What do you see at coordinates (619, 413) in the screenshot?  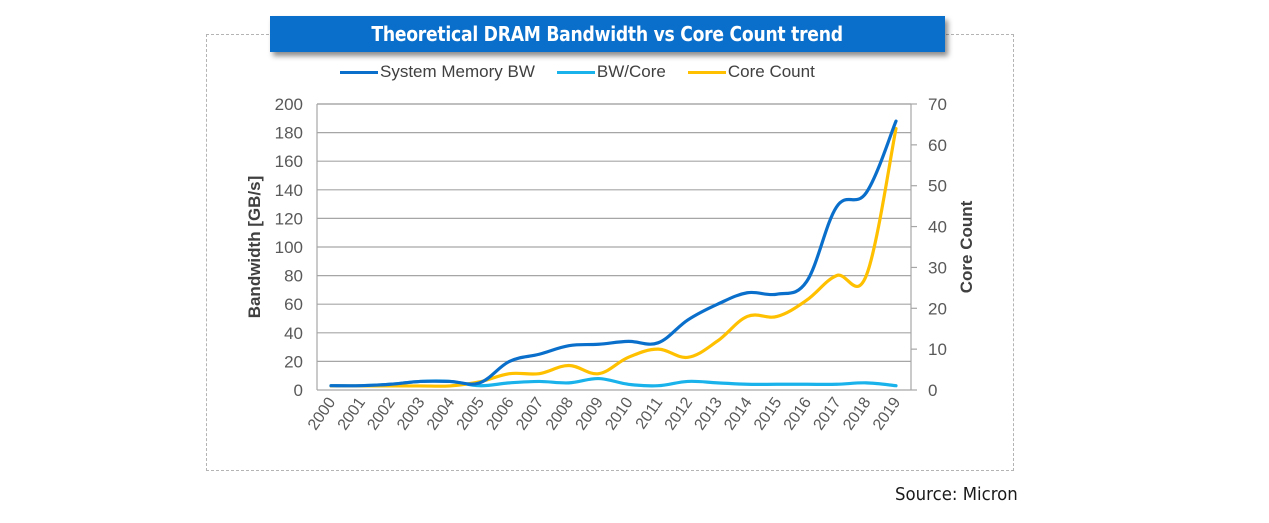 I see `x-tick-label: 2010` at bounding box center [619, 413].